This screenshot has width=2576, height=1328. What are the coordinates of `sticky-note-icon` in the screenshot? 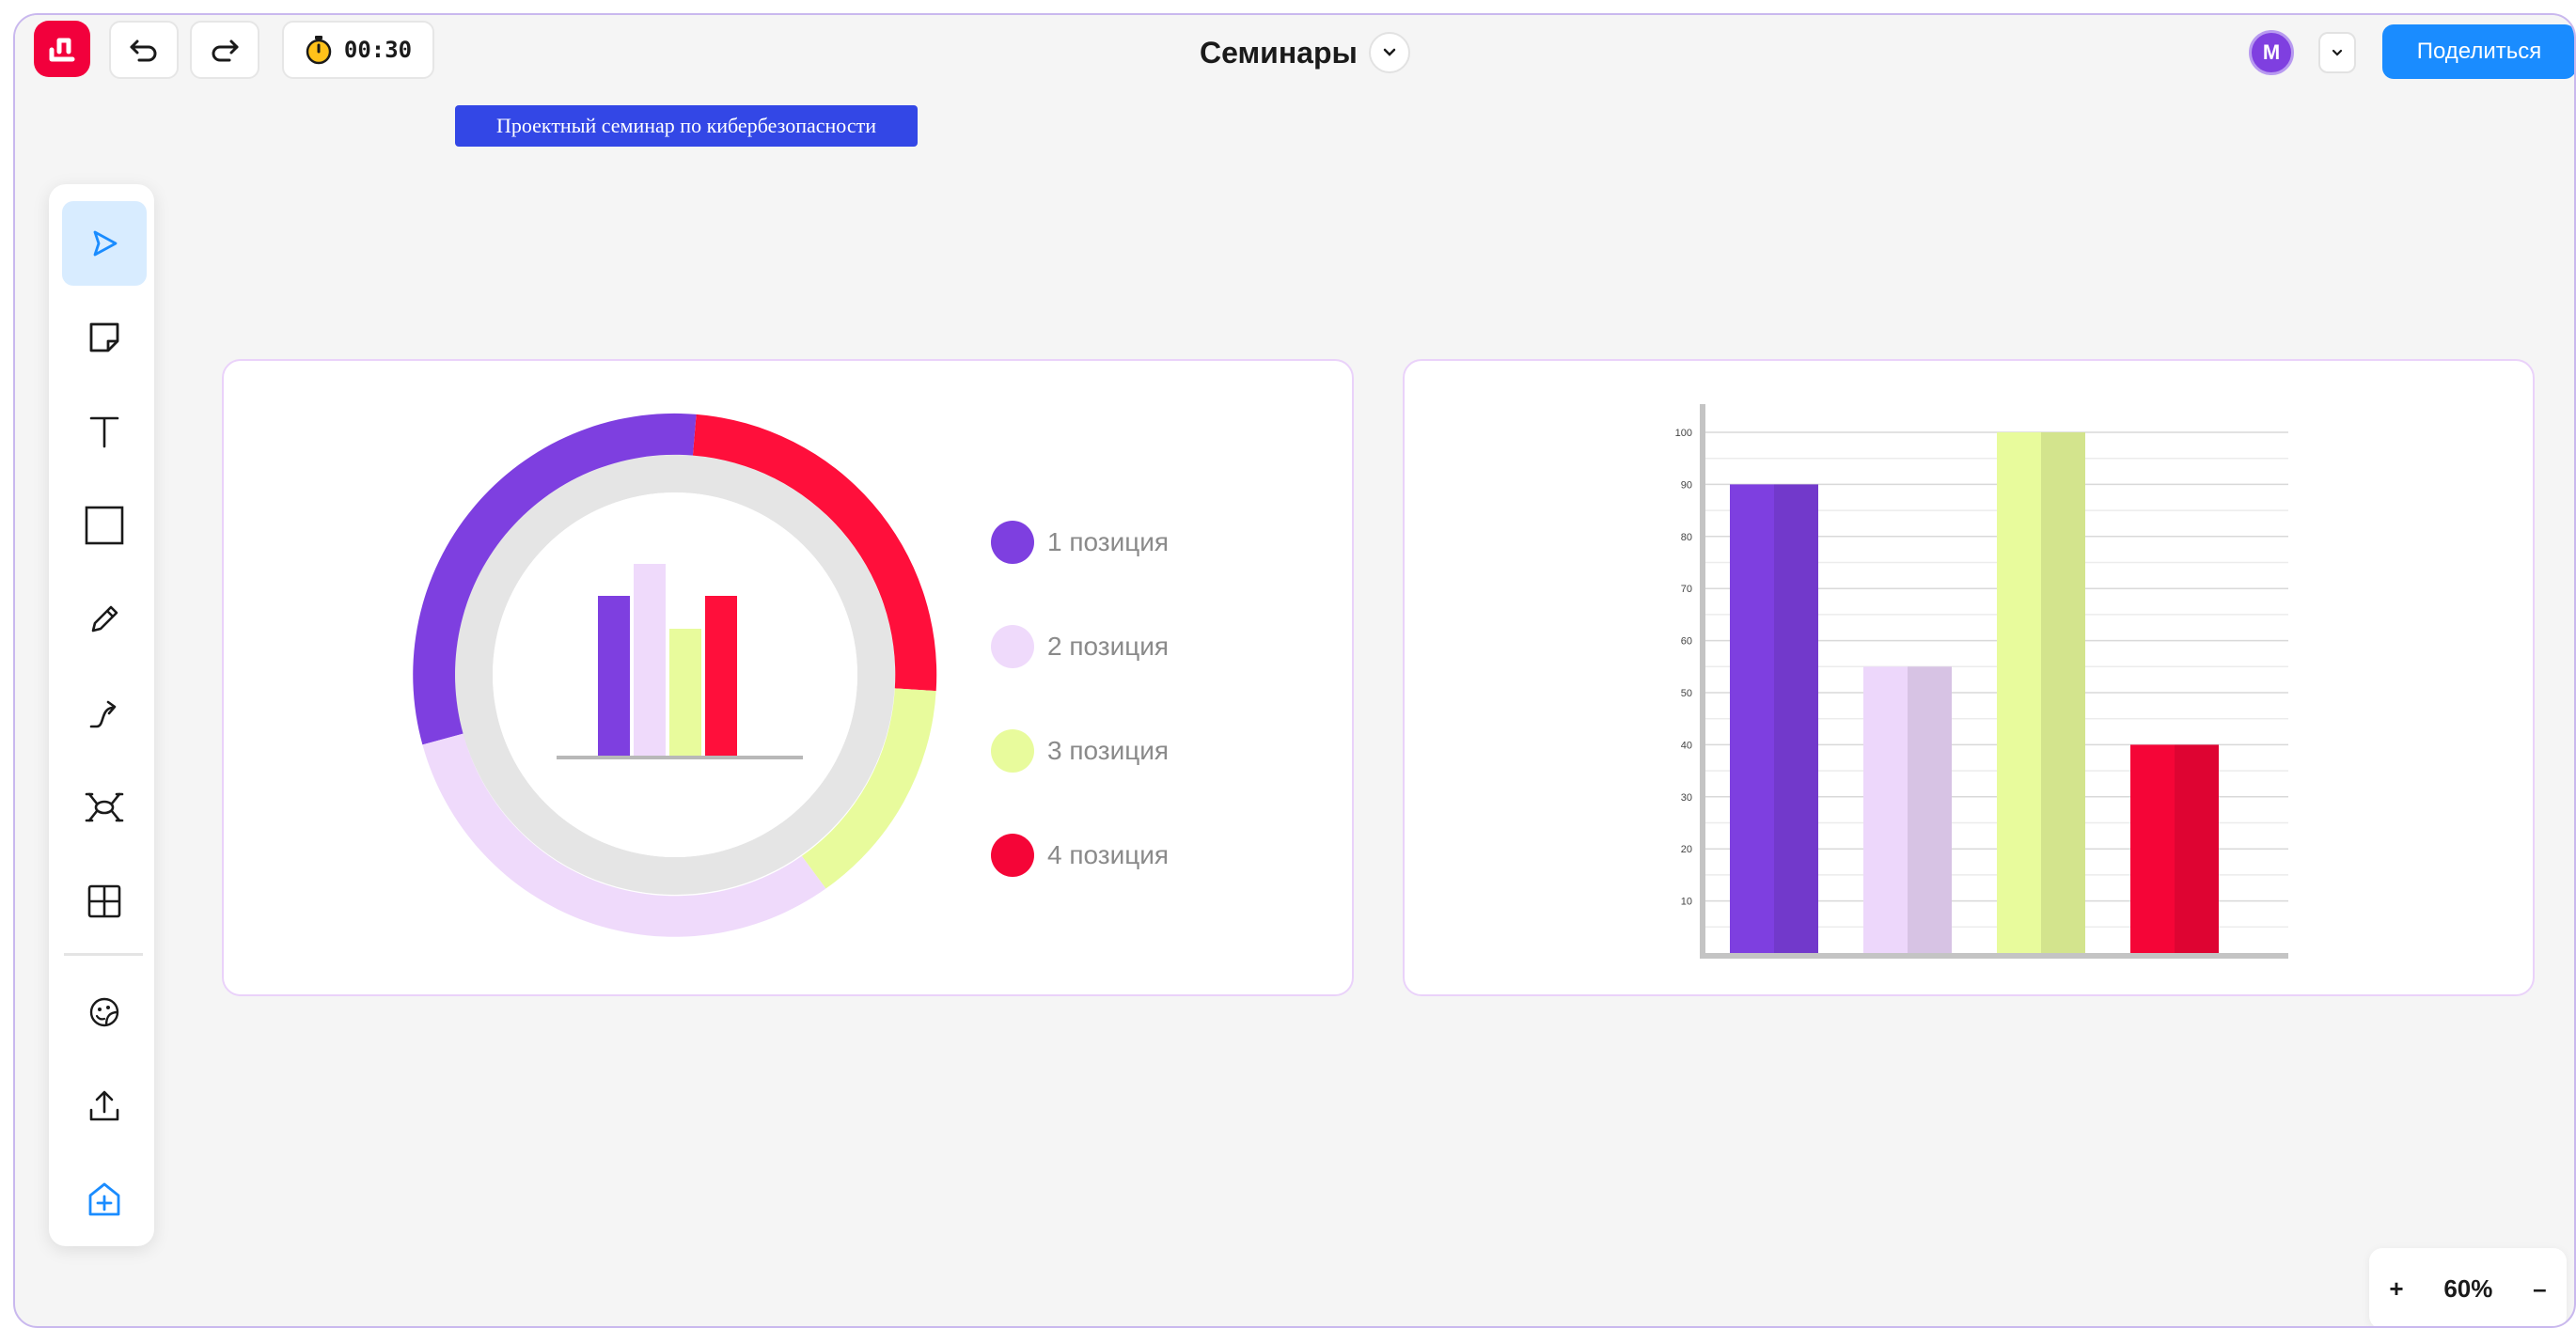 It's located at (104, 337).